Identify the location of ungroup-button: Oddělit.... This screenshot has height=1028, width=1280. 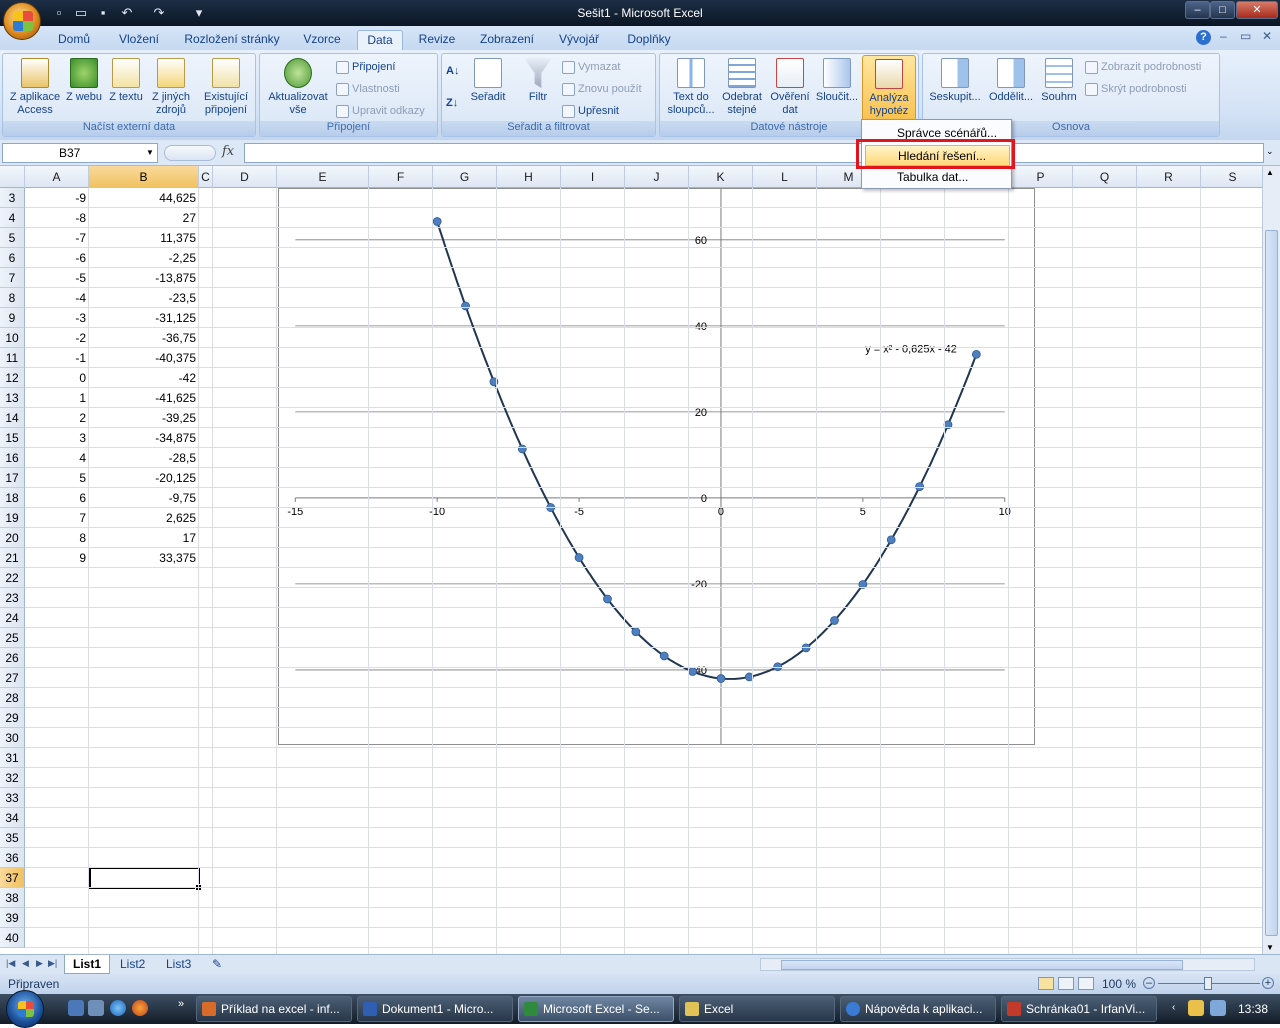
(1011, 81).